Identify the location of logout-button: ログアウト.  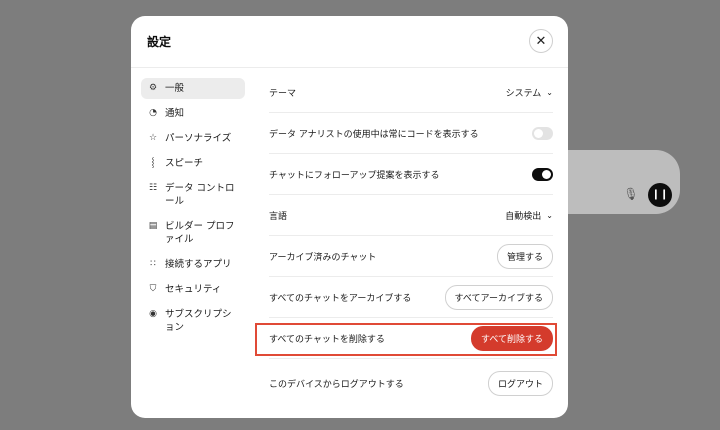
(520, 383).